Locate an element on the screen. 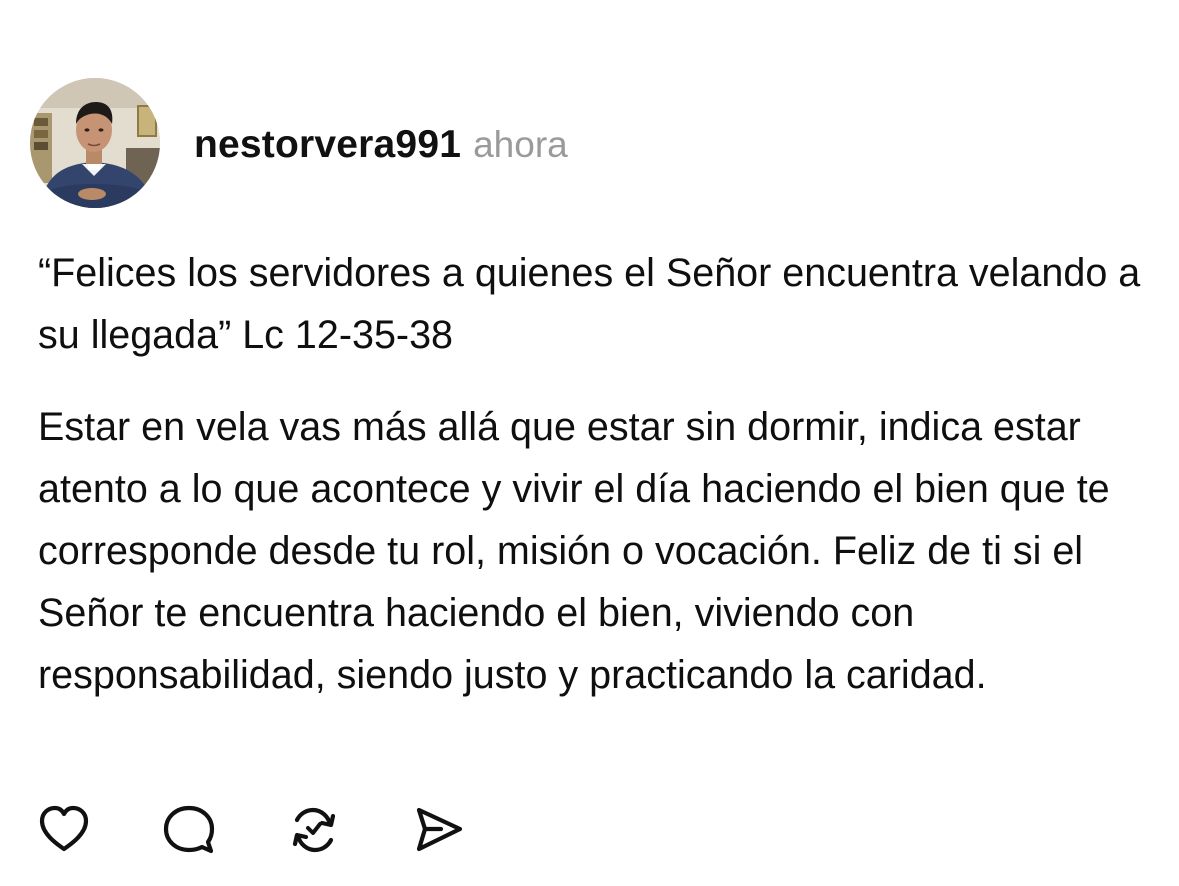  avatar is located at coordinates (95, 143).